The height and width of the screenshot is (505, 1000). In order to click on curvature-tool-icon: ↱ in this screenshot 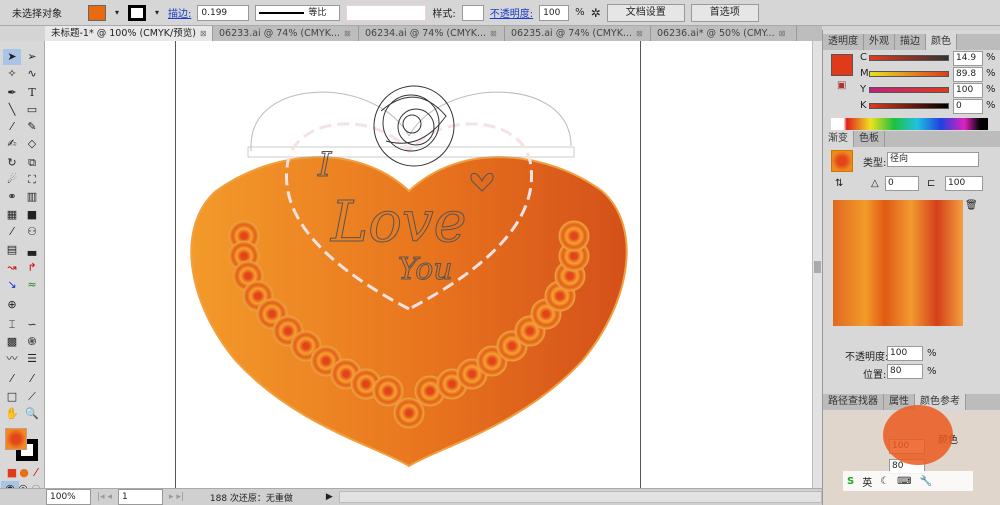, I will do `click(32, 268)`.